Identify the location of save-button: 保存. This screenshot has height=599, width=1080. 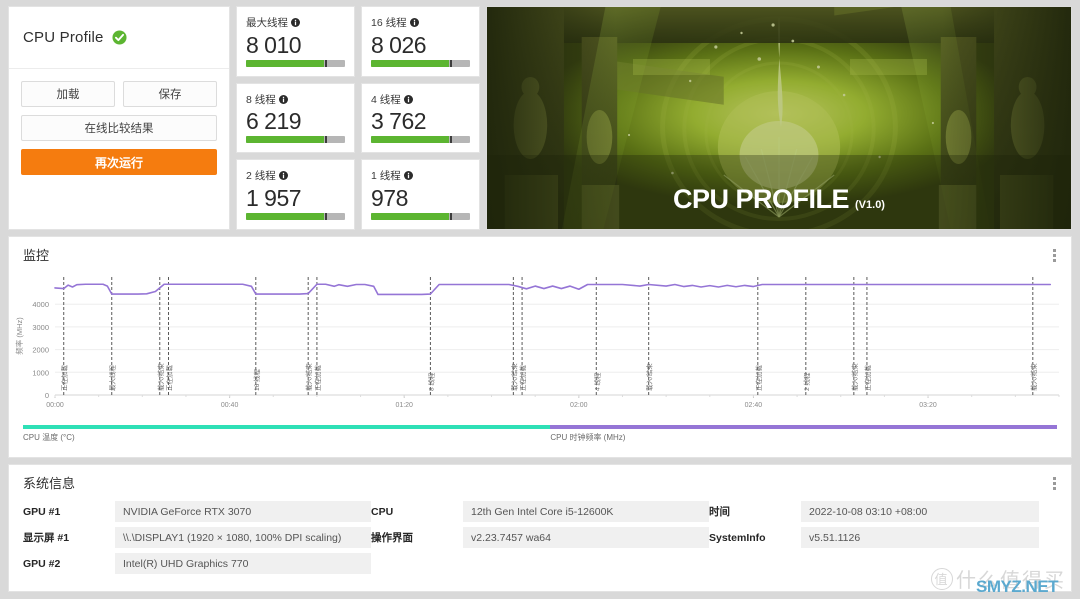
(170, 94).